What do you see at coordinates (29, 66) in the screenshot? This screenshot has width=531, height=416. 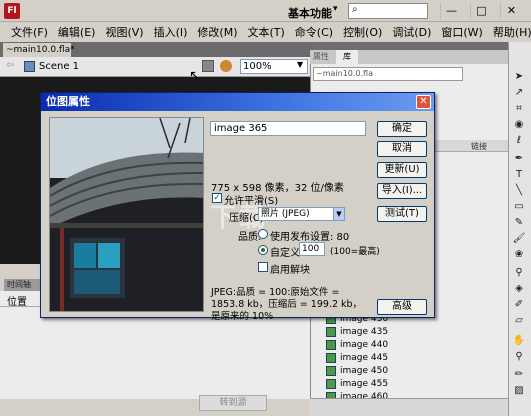 I see `scene-icon` at bounding box center [29, 66].